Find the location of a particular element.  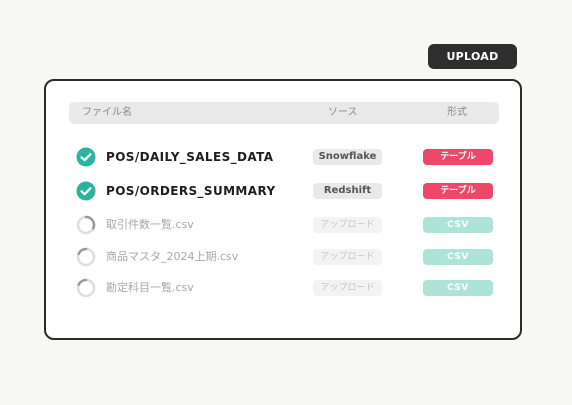

table-header: ファイル名 ソース 形式 is located at coordinates (284, 113).